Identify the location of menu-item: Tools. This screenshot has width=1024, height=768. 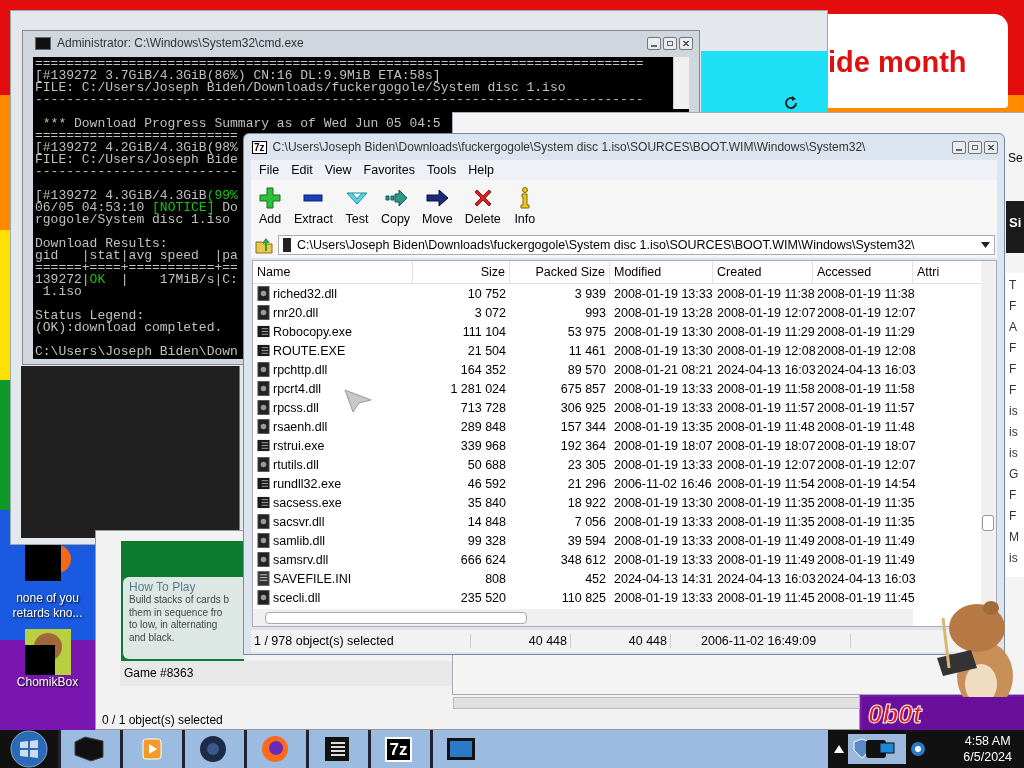
(442, 170).